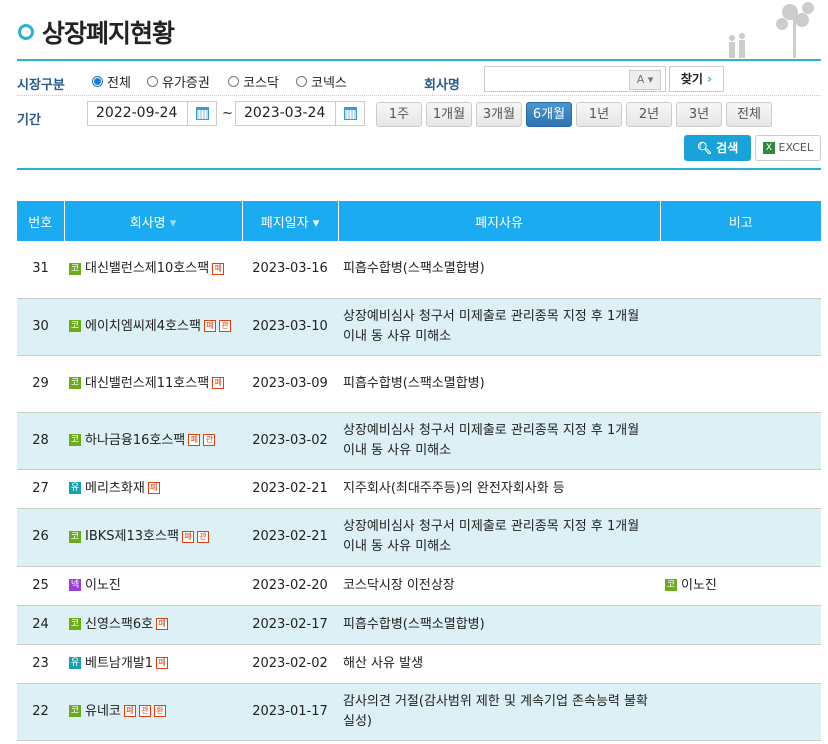 This screenshot has width=828, height=744. What do you see at coordinates (40, 664) in the screenshot?
I see `row-number: 23` at bounding box center [40, 664].